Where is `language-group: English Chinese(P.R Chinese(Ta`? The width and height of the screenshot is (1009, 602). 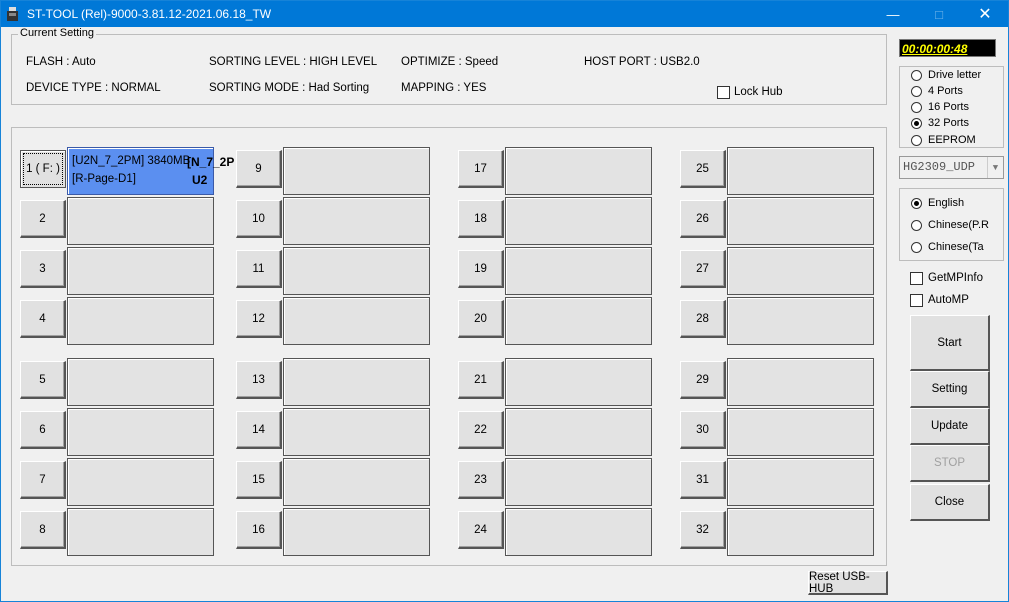 language-group: English Chinese(P.R Chinese(Ta is located at coordinates (951, 224).